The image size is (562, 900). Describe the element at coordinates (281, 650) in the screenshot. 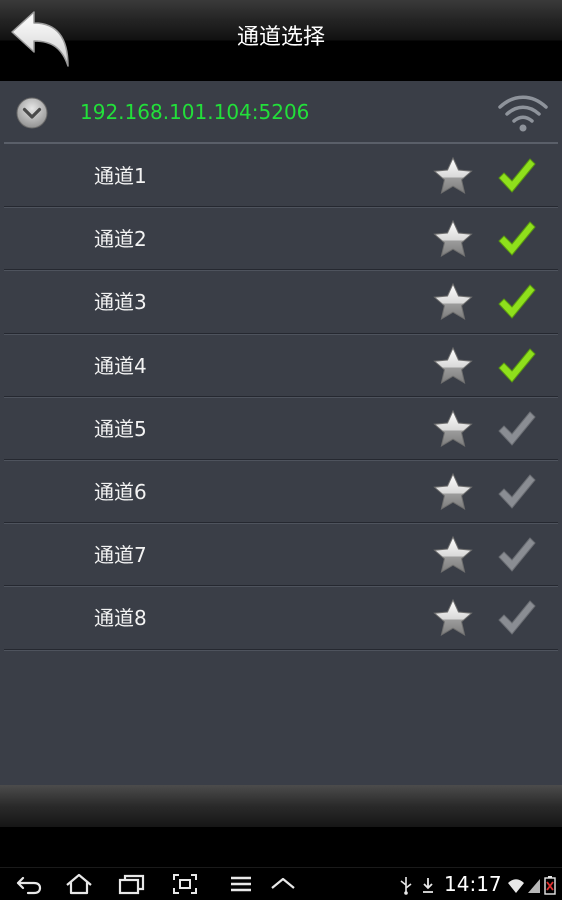

I see `row-divider-highlight` at that location.